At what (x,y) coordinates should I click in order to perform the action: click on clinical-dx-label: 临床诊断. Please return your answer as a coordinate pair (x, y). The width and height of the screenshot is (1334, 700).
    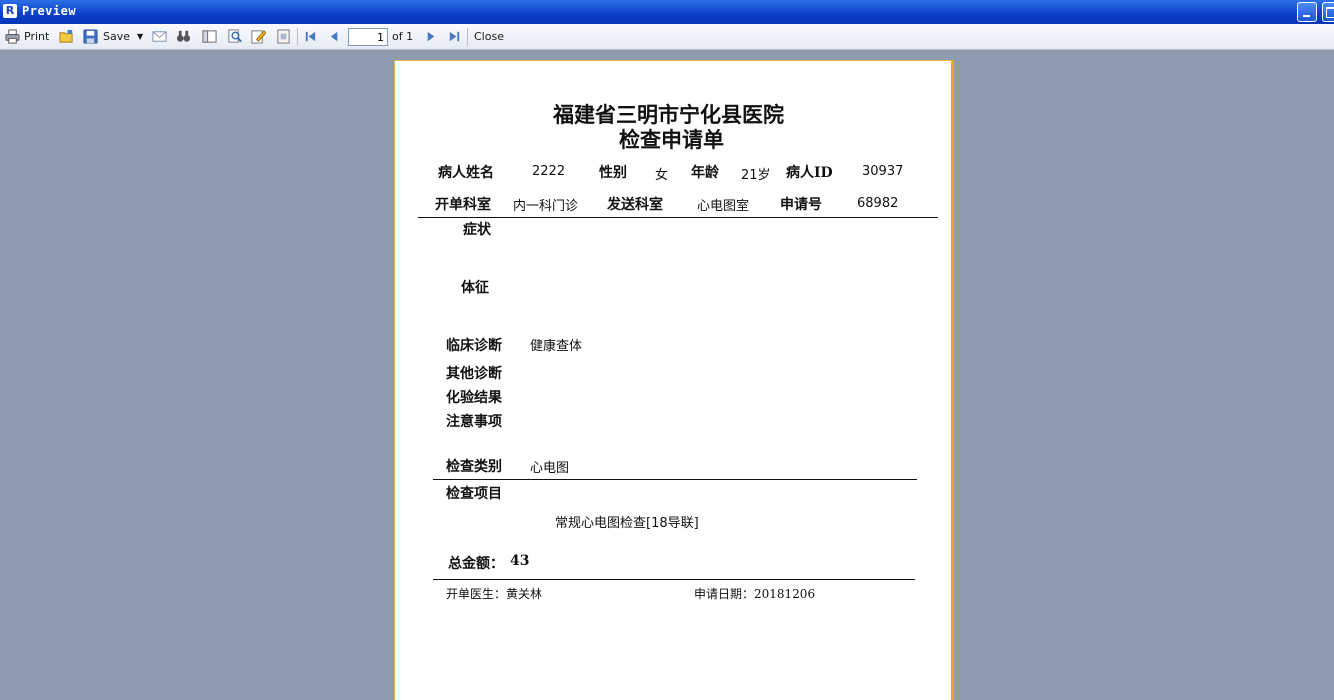
    Looking at the image, I should click on (474, 346).